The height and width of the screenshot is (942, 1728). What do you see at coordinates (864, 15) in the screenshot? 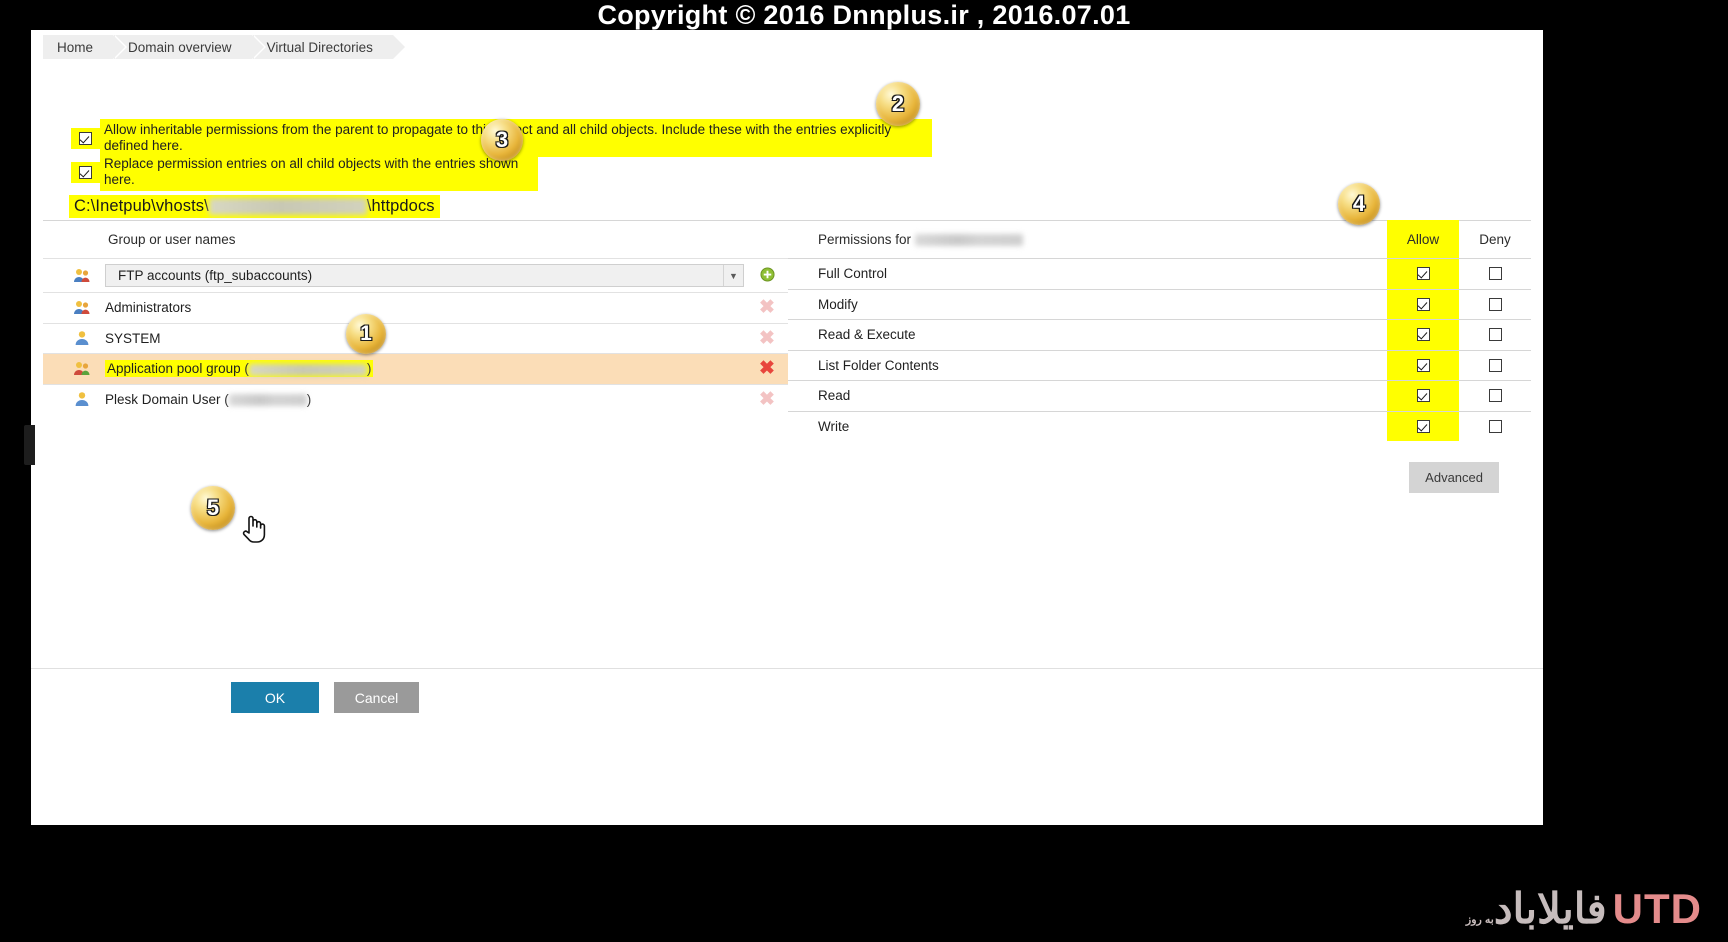
I see `copyright-banner: Copyright © 2016 Dnnplus.ir , 2016.07.01` at bounding box center [864, 15].